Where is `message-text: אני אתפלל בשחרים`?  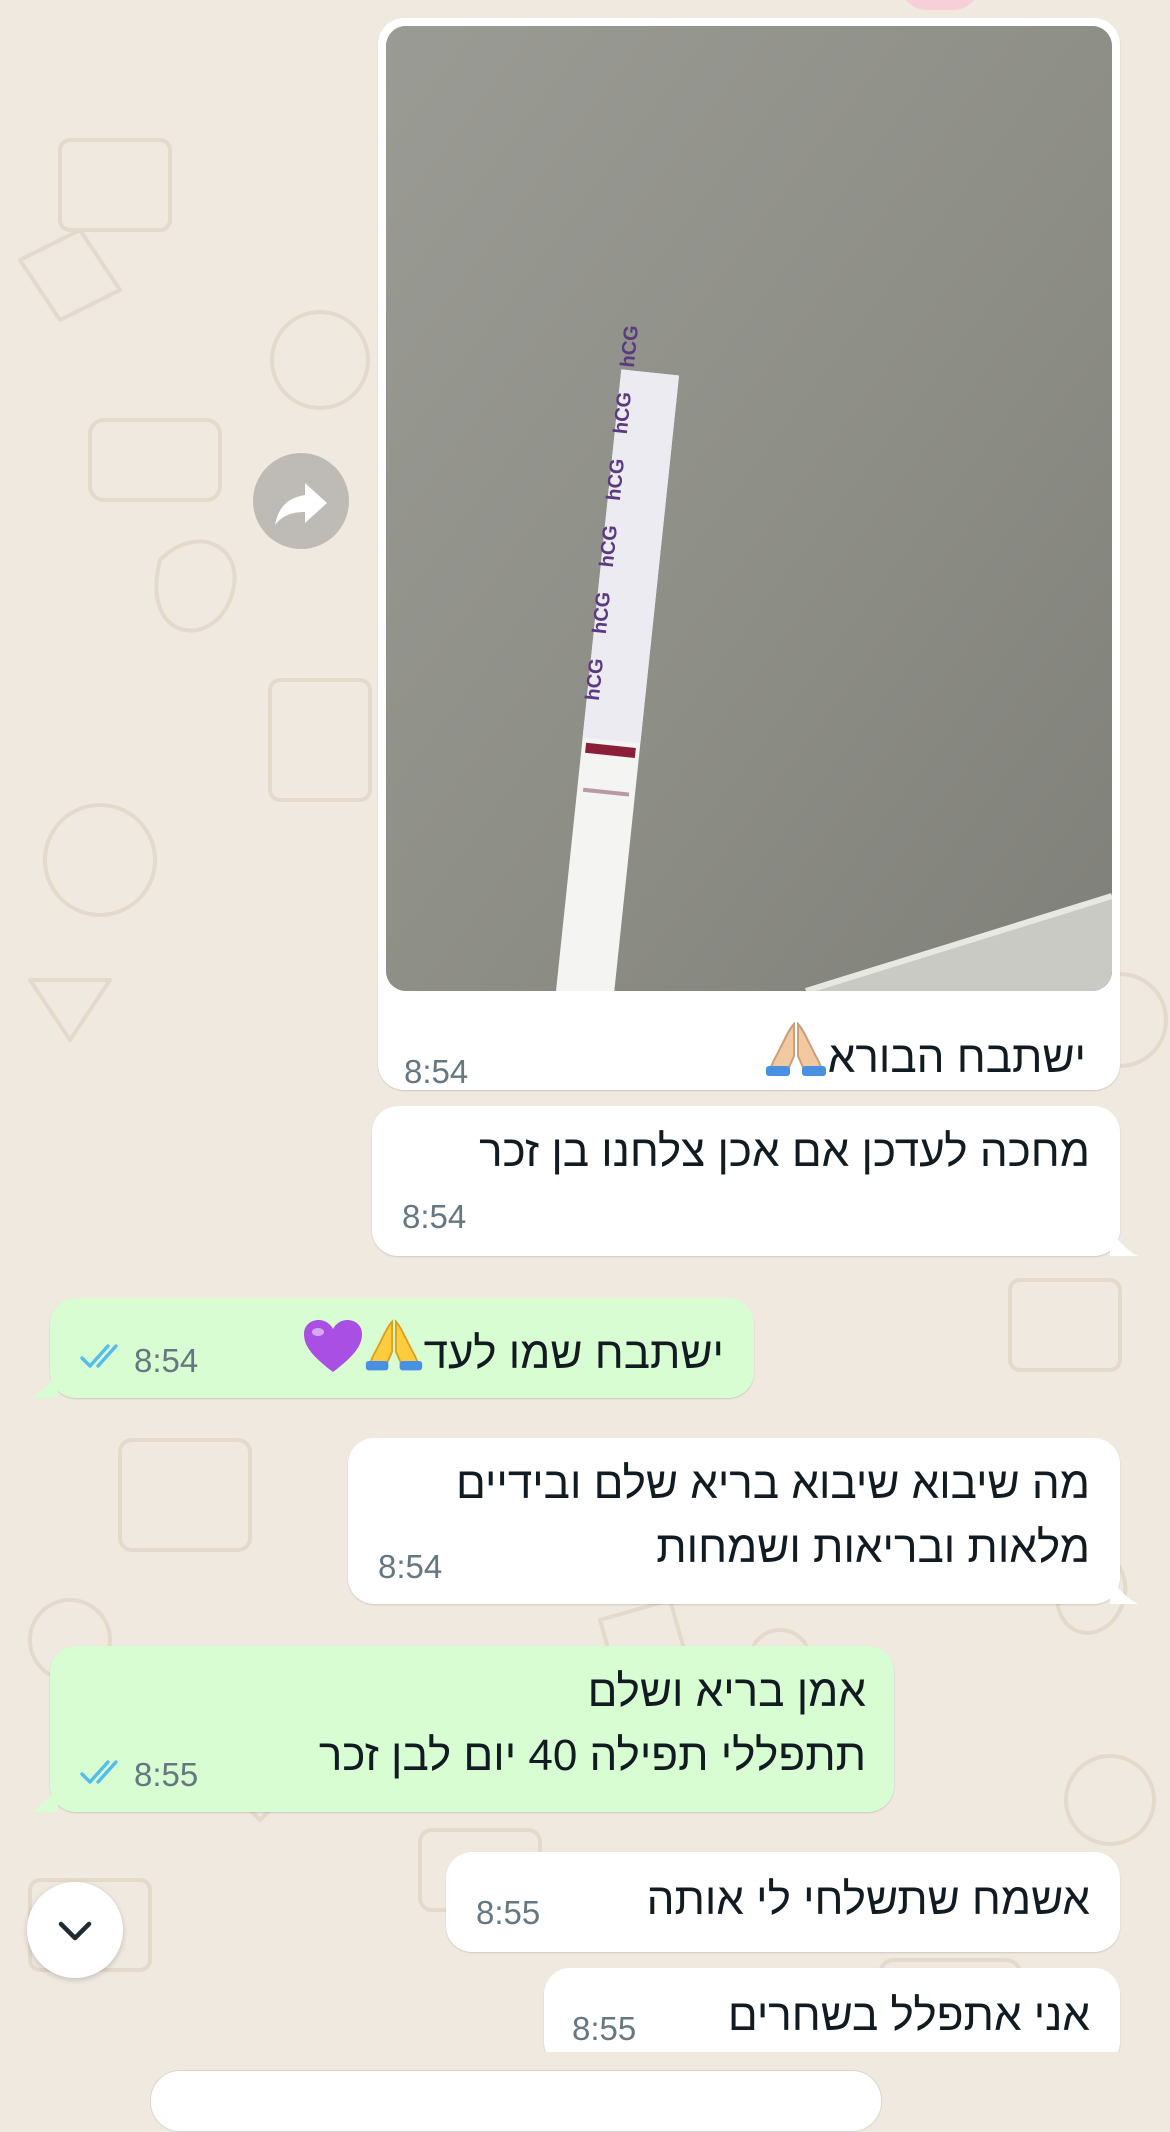 message-text: אני אתפלל בשחרים is located at coordinates (908, 2015).